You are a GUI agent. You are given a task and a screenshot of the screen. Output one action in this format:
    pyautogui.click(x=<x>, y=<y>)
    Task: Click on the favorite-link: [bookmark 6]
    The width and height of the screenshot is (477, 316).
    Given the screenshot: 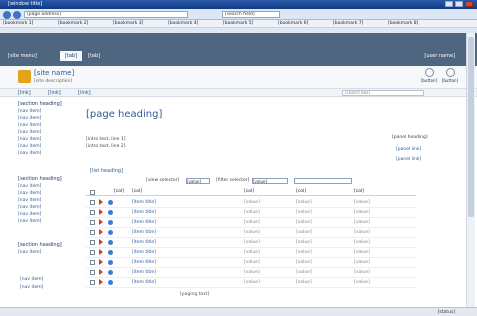 What is the action you would take?
    pyautogui.click(x=293, y=23)
    